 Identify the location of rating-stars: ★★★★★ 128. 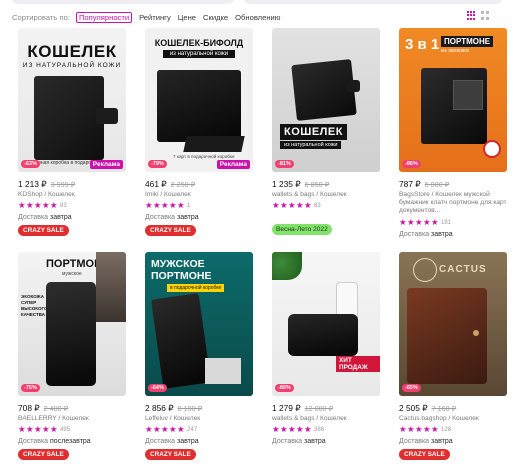
(425, 429).